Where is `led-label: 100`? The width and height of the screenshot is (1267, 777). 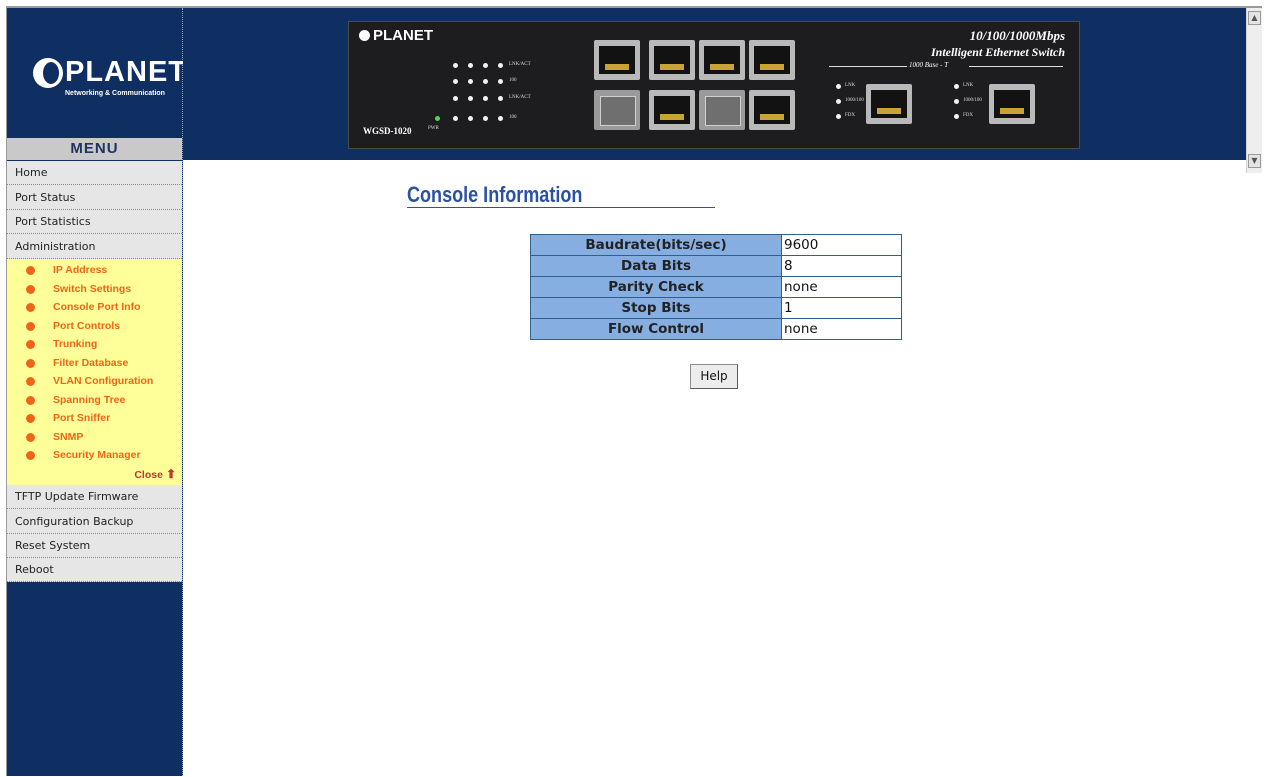 led-label: 100 is located at coordinates (513, 117).